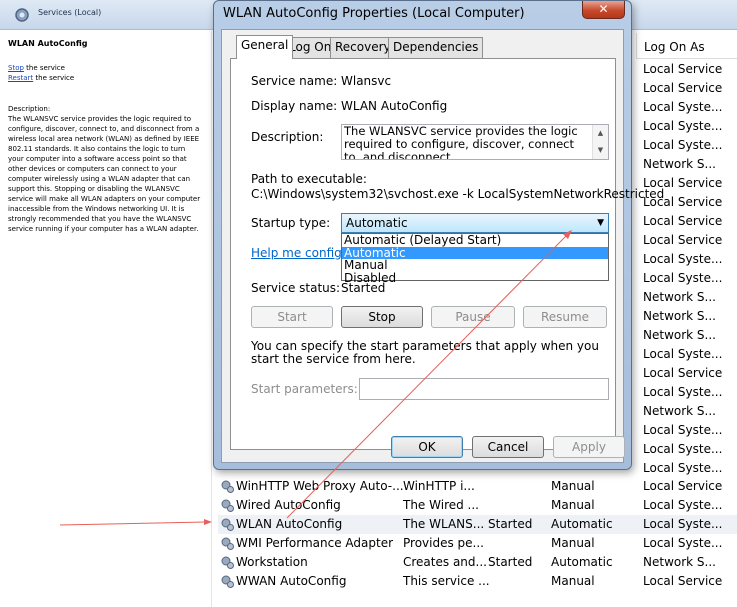 Image resolution: width=737 pixels, height=607 pixels. Describe the element at coordinates (265, 47) in the screenshot. I see `tab-general: General` at that location.